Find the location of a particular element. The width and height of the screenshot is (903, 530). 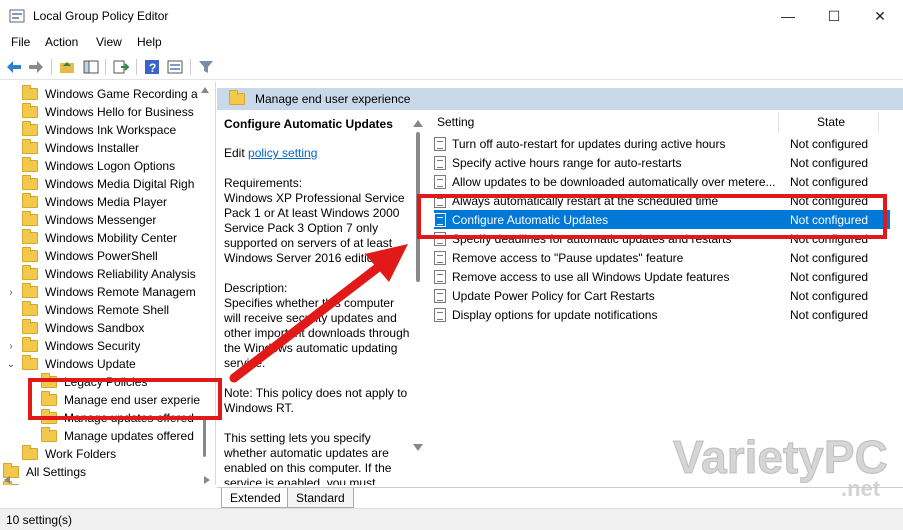

tree-item: Windows PowerShell is located at coordinates (90, 256).